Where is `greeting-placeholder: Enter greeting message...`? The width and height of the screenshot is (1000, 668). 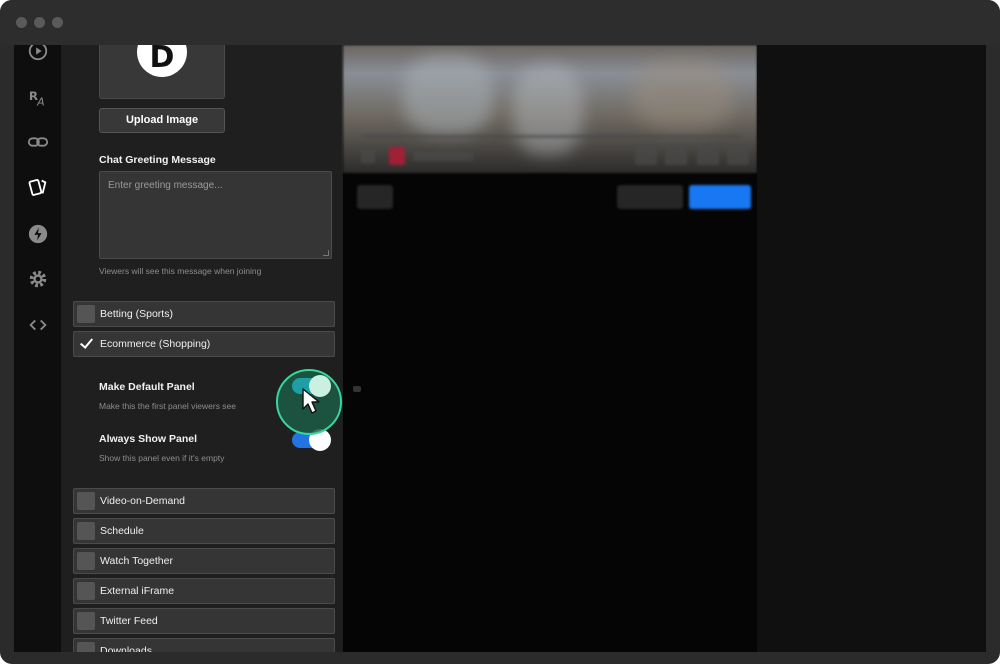 greeting-placeholder: Enter greeting message... is located at coordinates (165, 185).